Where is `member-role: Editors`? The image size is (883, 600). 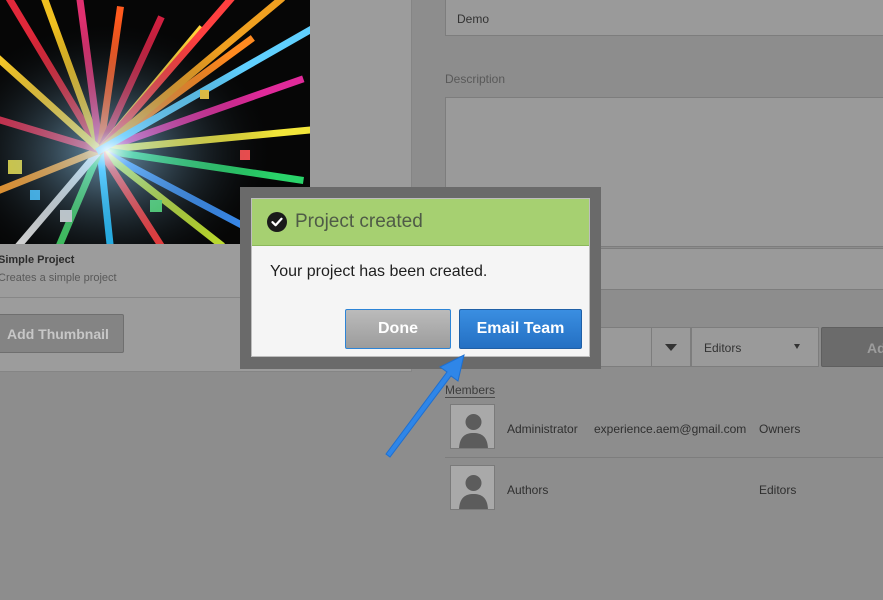
member-role: Editors is located at coordinates (778, 490).